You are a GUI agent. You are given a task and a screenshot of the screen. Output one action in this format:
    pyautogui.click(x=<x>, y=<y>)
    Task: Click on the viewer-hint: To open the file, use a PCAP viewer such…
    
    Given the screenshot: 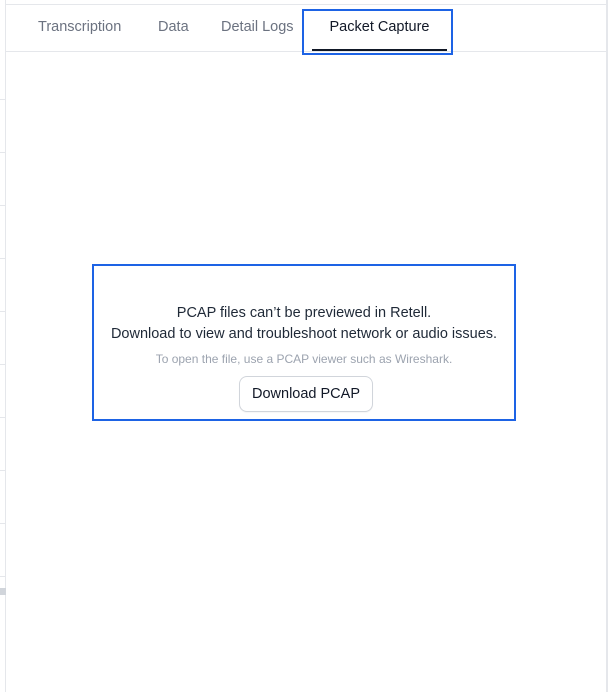 What is the action you would take?
    pyautogui.click(x=304, y=359)
    